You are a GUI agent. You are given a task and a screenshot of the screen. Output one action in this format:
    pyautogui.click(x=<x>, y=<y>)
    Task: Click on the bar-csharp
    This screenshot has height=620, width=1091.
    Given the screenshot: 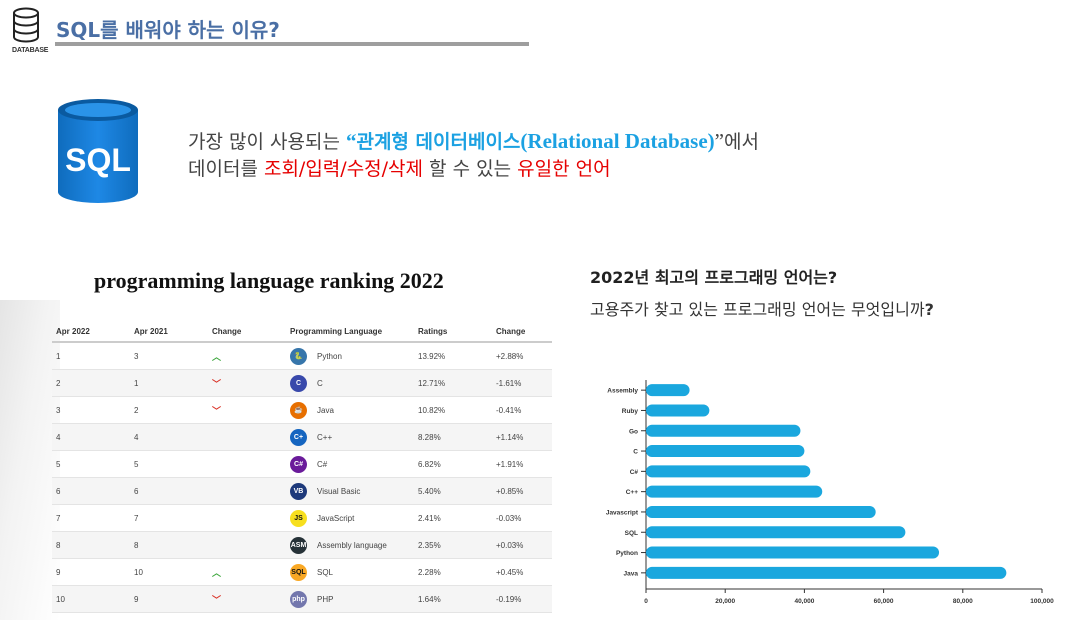 What is the action you would take?
    pyautogui.click(x=728, y=471)
    